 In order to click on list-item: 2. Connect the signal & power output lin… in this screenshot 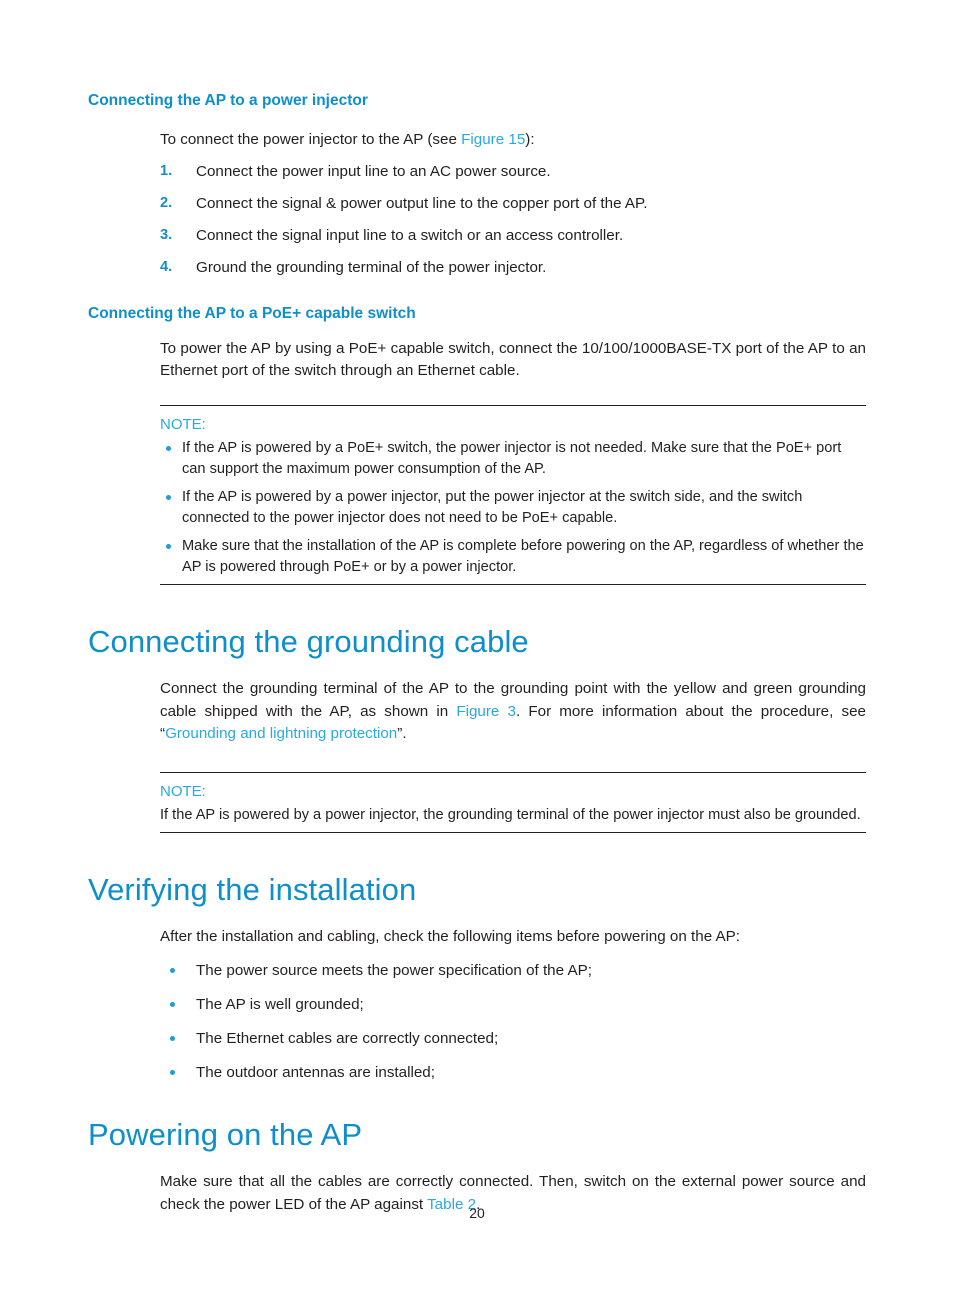, I will do `click(513, 204)`.